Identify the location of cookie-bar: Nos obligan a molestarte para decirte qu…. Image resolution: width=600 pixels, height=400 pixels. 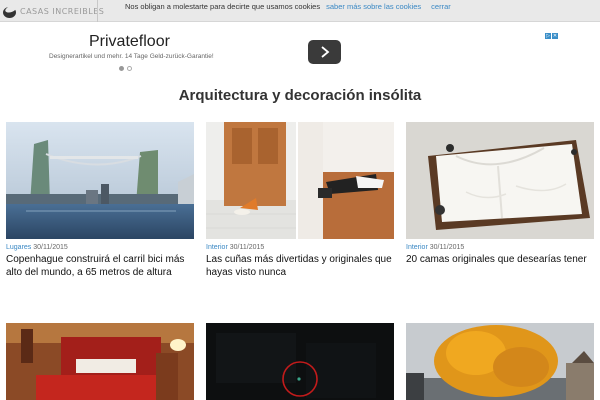
(288, 6).